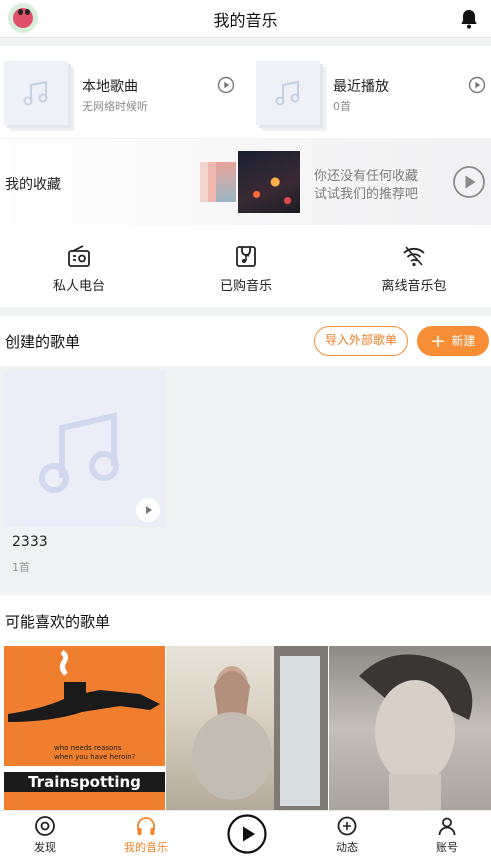  Describe the element at coordinates (438, 341) in the screenshot. I see `plus-icon: +` at that location.